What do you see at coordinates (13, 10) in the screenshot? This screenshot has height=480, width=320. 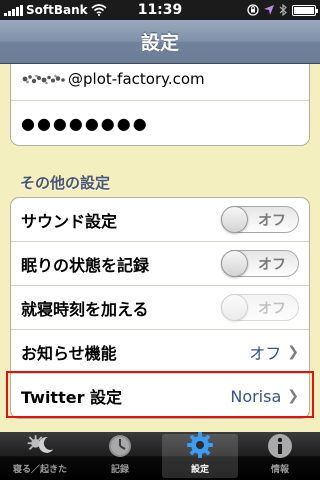 I see `signal-icon` at bounding box center [13, 10].